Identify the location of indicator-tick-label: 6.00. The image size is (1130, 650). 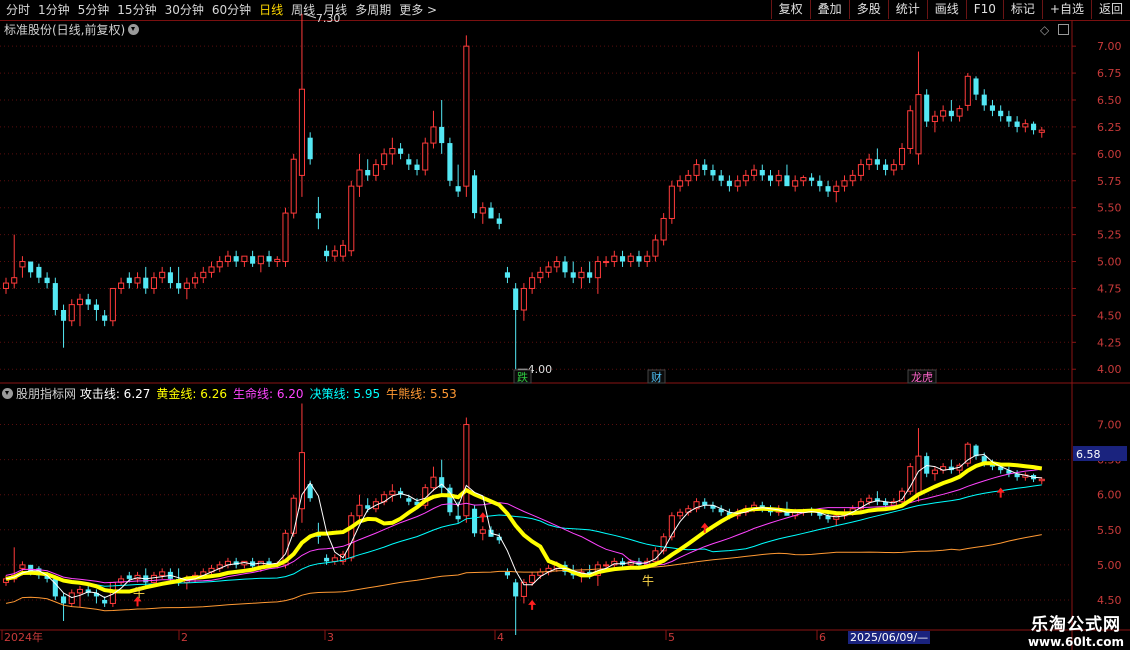
(1109, 495).